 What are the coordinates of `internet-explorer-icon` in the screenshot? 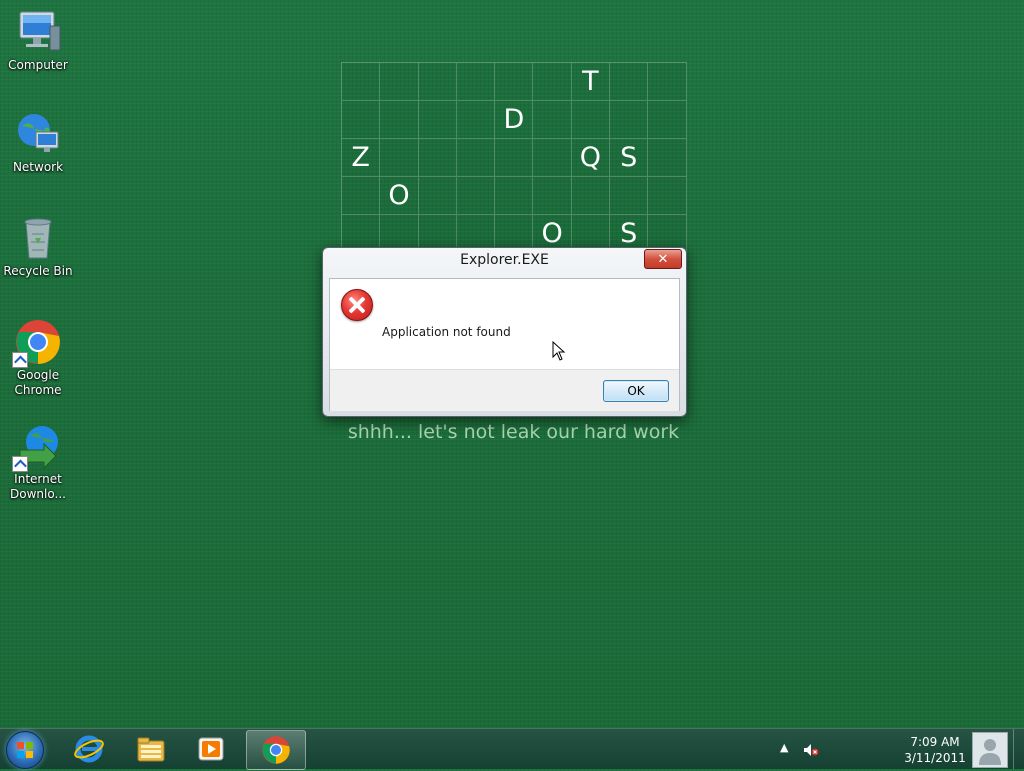 It's located at (89, 749).